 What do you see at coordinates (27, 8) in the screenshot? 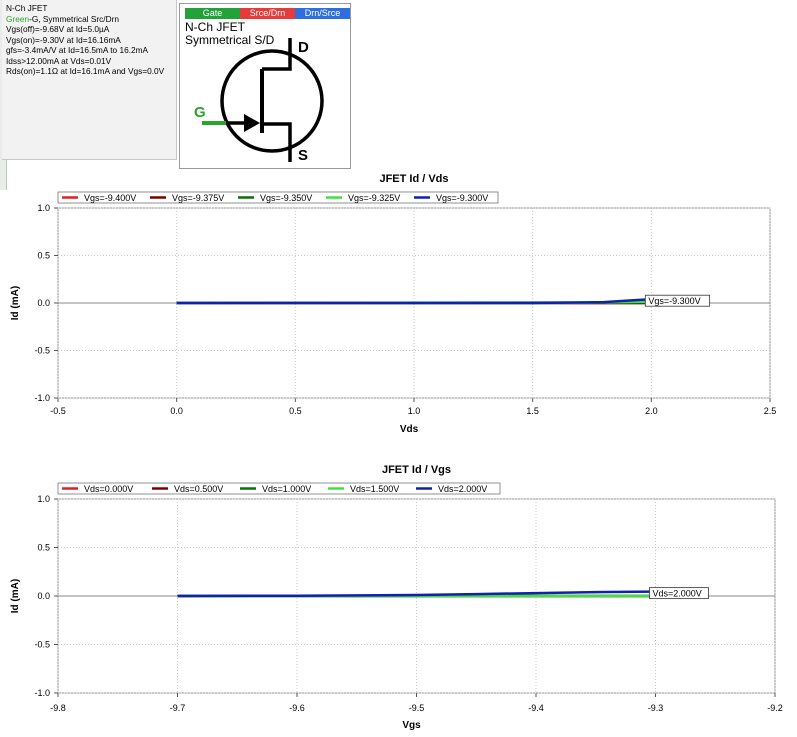
I see `info-device: N-Ch JFET` at bounding box center [27, 8].